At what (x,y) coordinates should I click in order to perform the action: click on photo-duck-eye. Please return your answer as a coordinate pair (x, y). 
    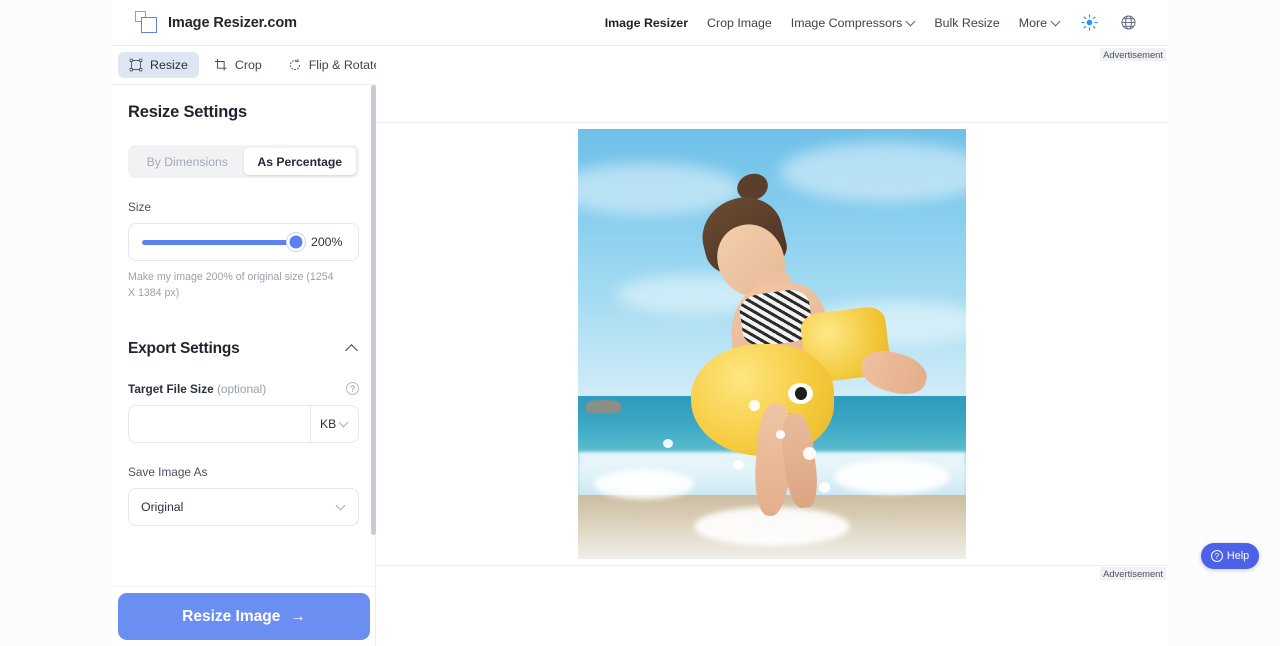
    Looking at the image, I should click on (800, 393).